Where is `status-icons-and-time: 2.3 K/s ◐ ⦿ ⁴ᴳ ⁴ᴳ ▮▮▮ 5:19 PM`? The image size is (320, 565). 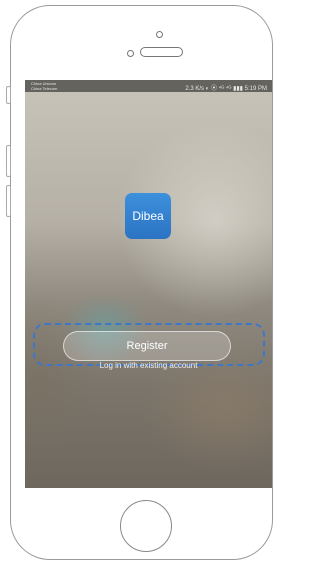 status-icons-and-time: 2.3 K/s ◐ ⦿ ⁴ᴳ ⁴ᴳ ▮▮▮ 5:19 PM is located at coordinates (226, 89).